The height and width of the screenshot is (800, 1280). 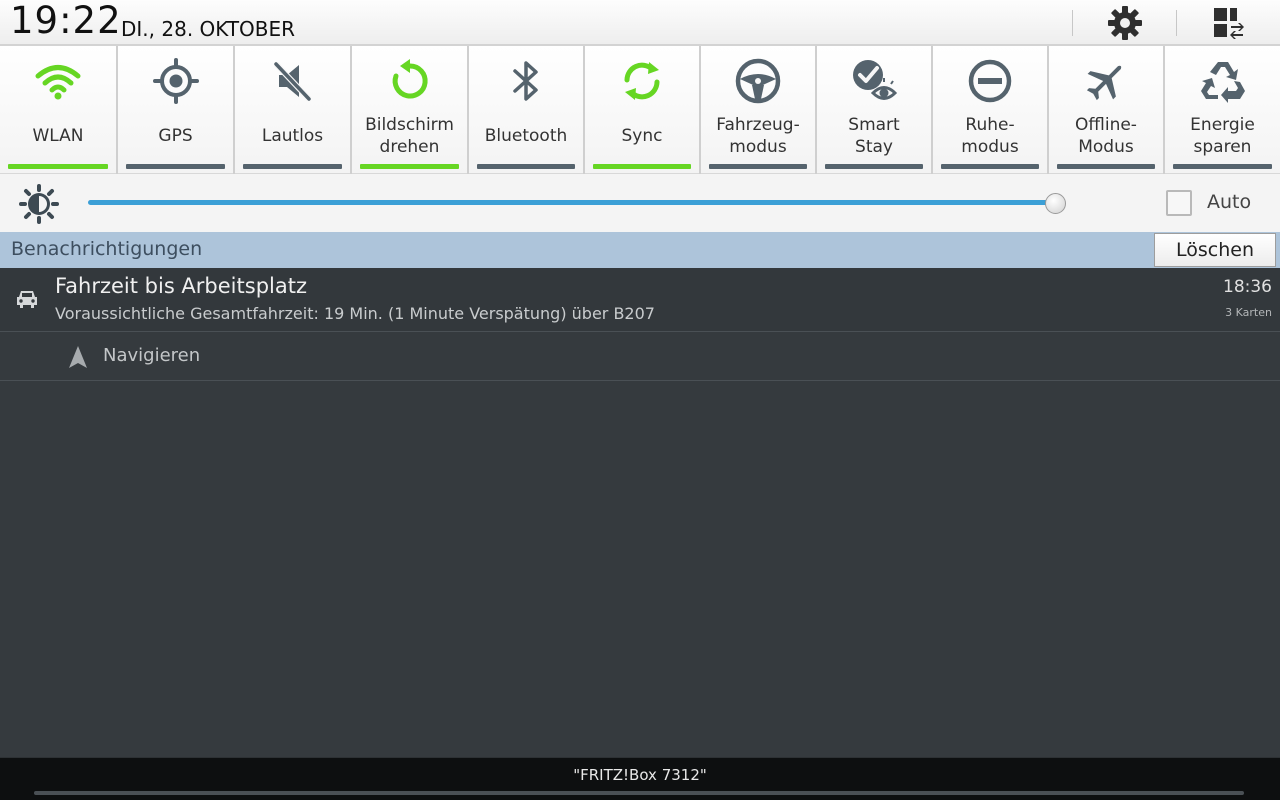 I want to click on notification-time: 18:36, so click(x=1247, y=287).